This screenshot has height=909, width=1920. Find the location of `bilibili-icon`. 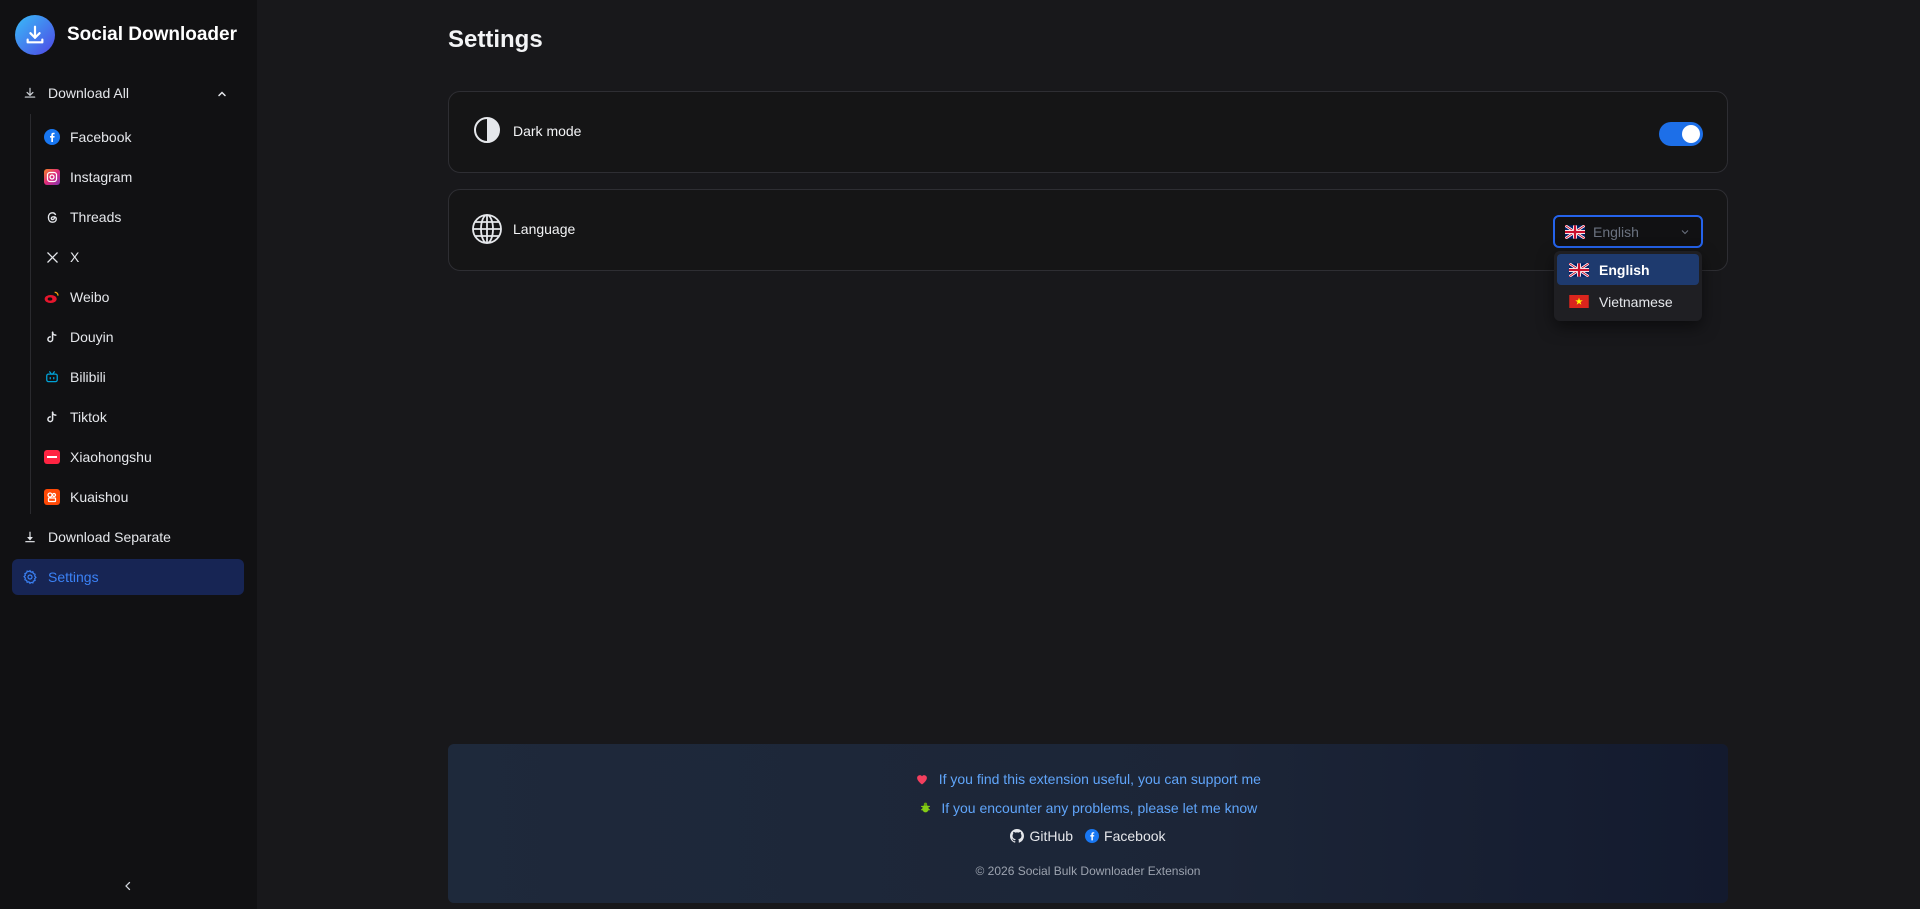

bilibili-icon is located at coordinates (52, 377).